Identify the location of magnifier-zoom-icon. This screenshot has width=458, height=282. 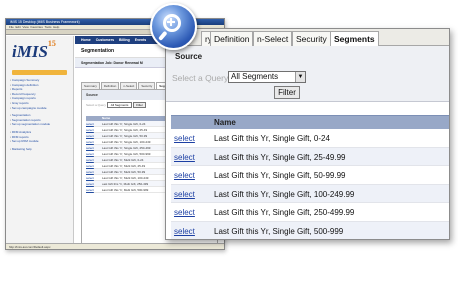
(173, 26).